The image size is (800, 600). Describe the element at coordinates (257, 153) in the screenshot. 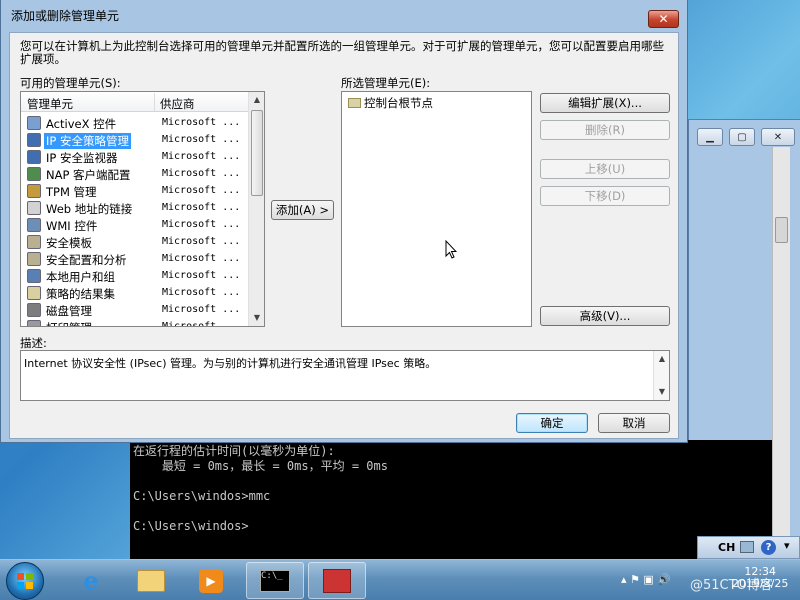

I see `list-scroll-thumb` at that location.